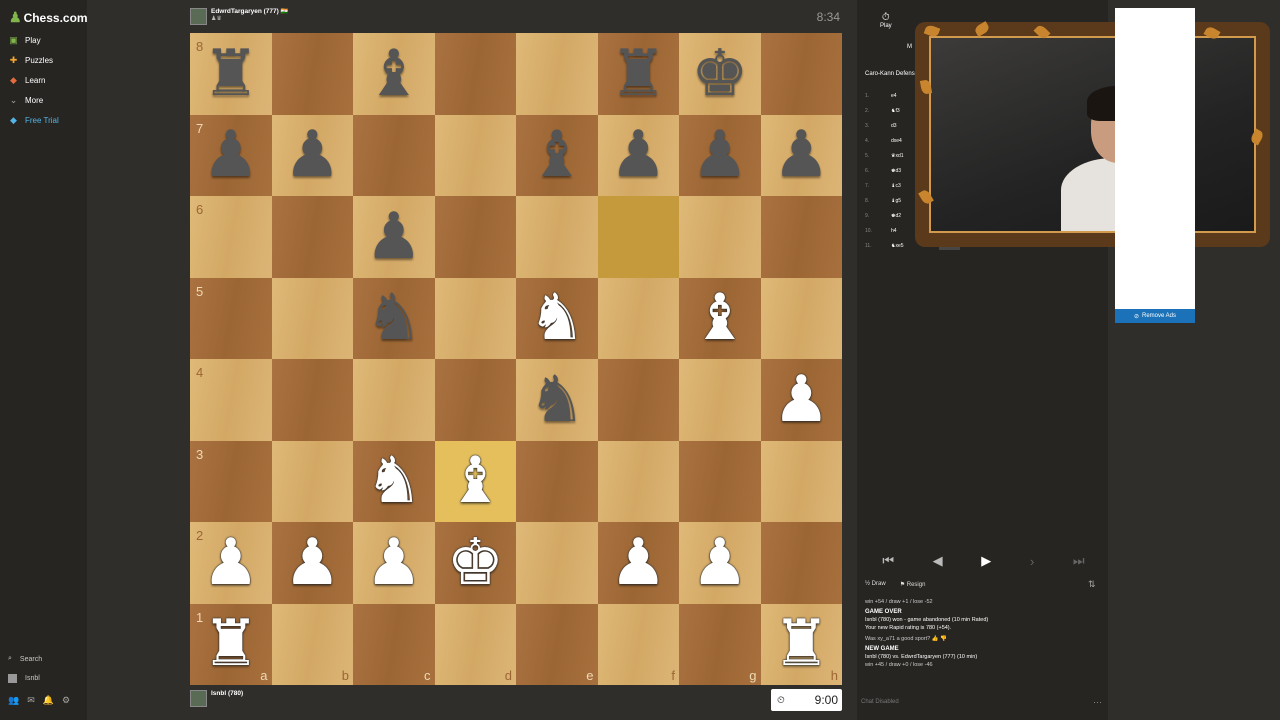  I want to click on thumbs-down-icon: 👎, so click(943, 639).